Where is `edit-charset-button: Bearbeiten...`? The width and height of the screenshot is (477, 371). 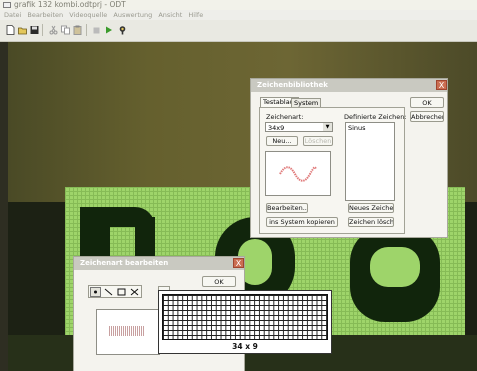 edit-charset-button: Bearbeiten... is located at coordinates (287, 208).